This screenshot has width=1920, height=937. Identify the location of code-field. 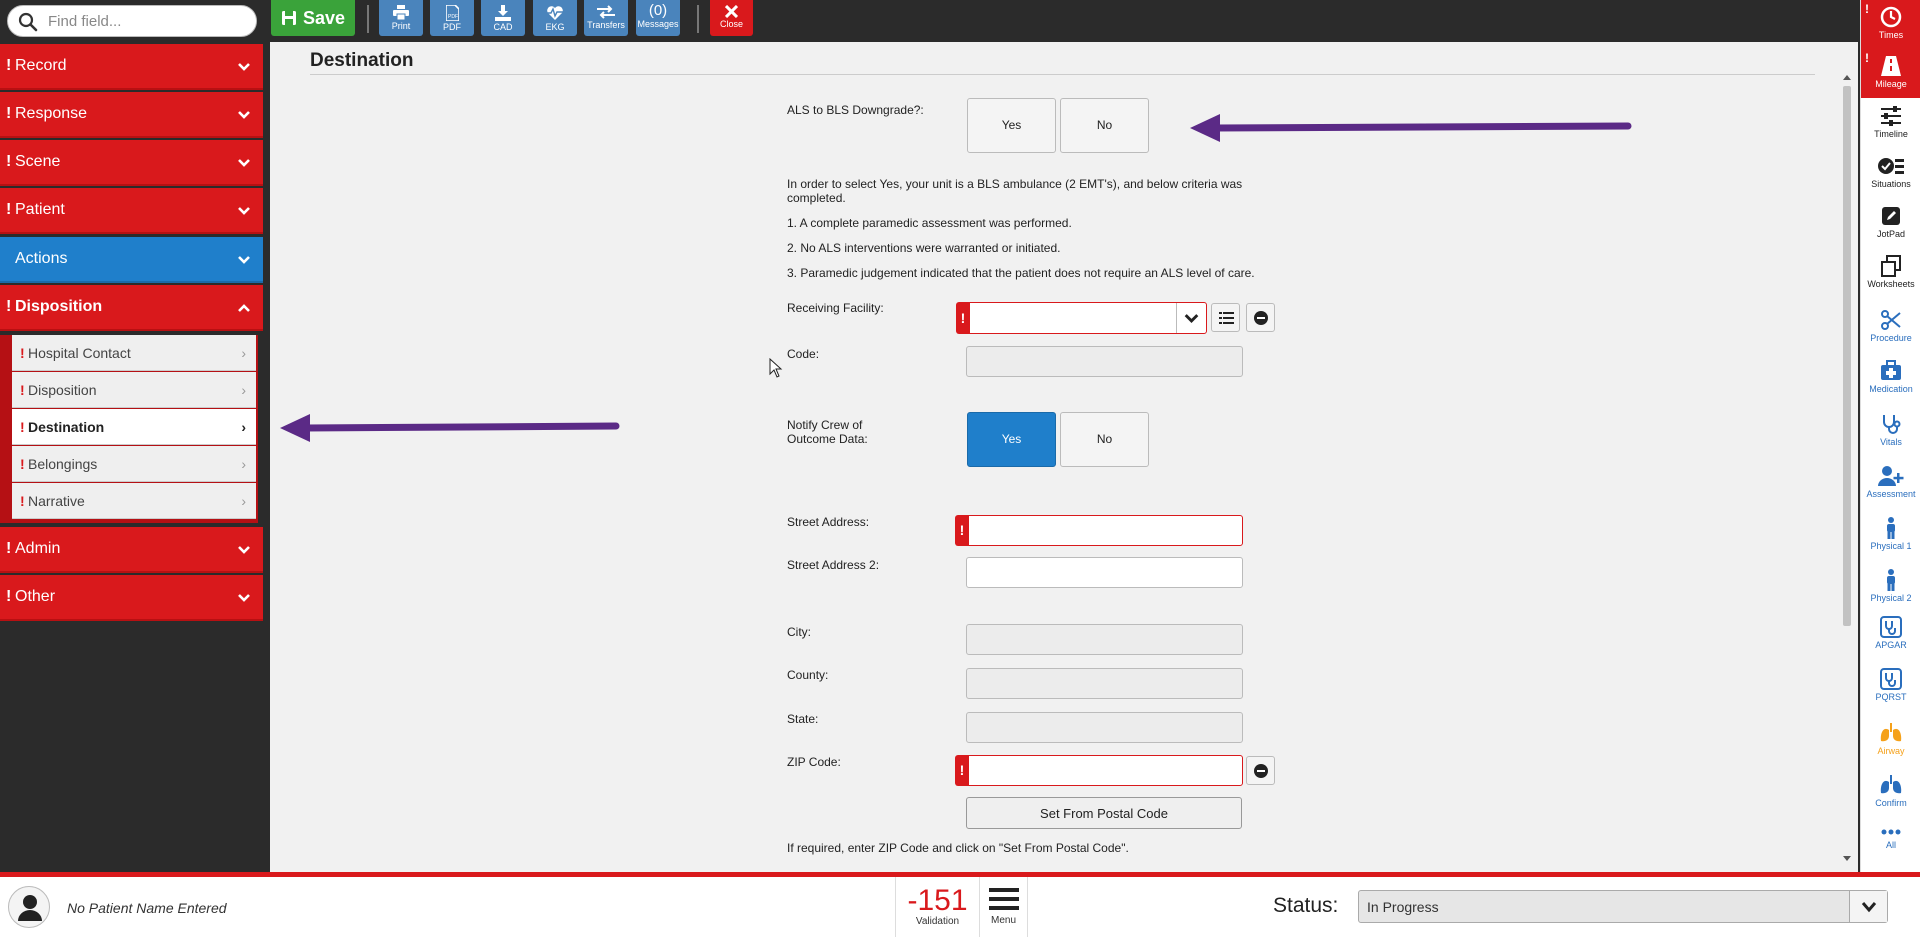
(1104, 361).